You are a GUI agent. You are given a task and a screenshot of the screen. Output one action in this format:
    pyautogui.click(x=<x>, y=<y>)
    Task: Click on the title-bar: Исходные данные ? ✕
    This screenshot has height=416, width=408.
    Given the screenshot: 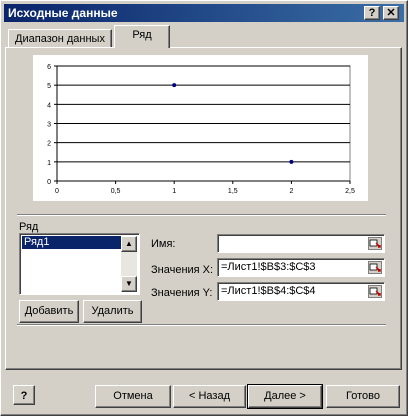 What is the action you would take?
    pyautogui.click(x=204, y=13)
    